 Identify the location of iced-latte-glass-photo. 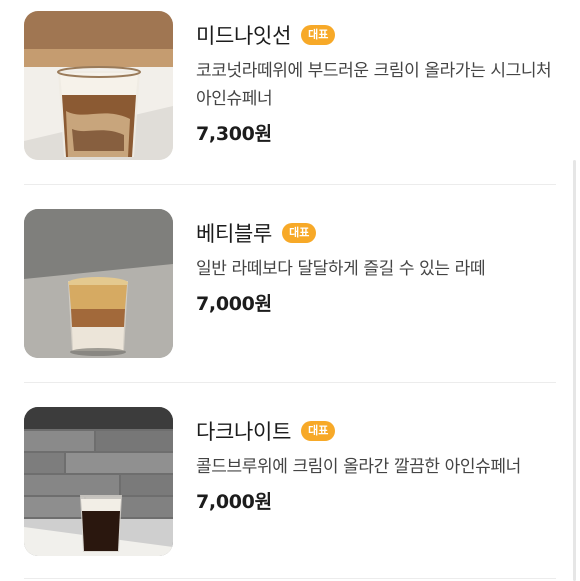
(98, 85).